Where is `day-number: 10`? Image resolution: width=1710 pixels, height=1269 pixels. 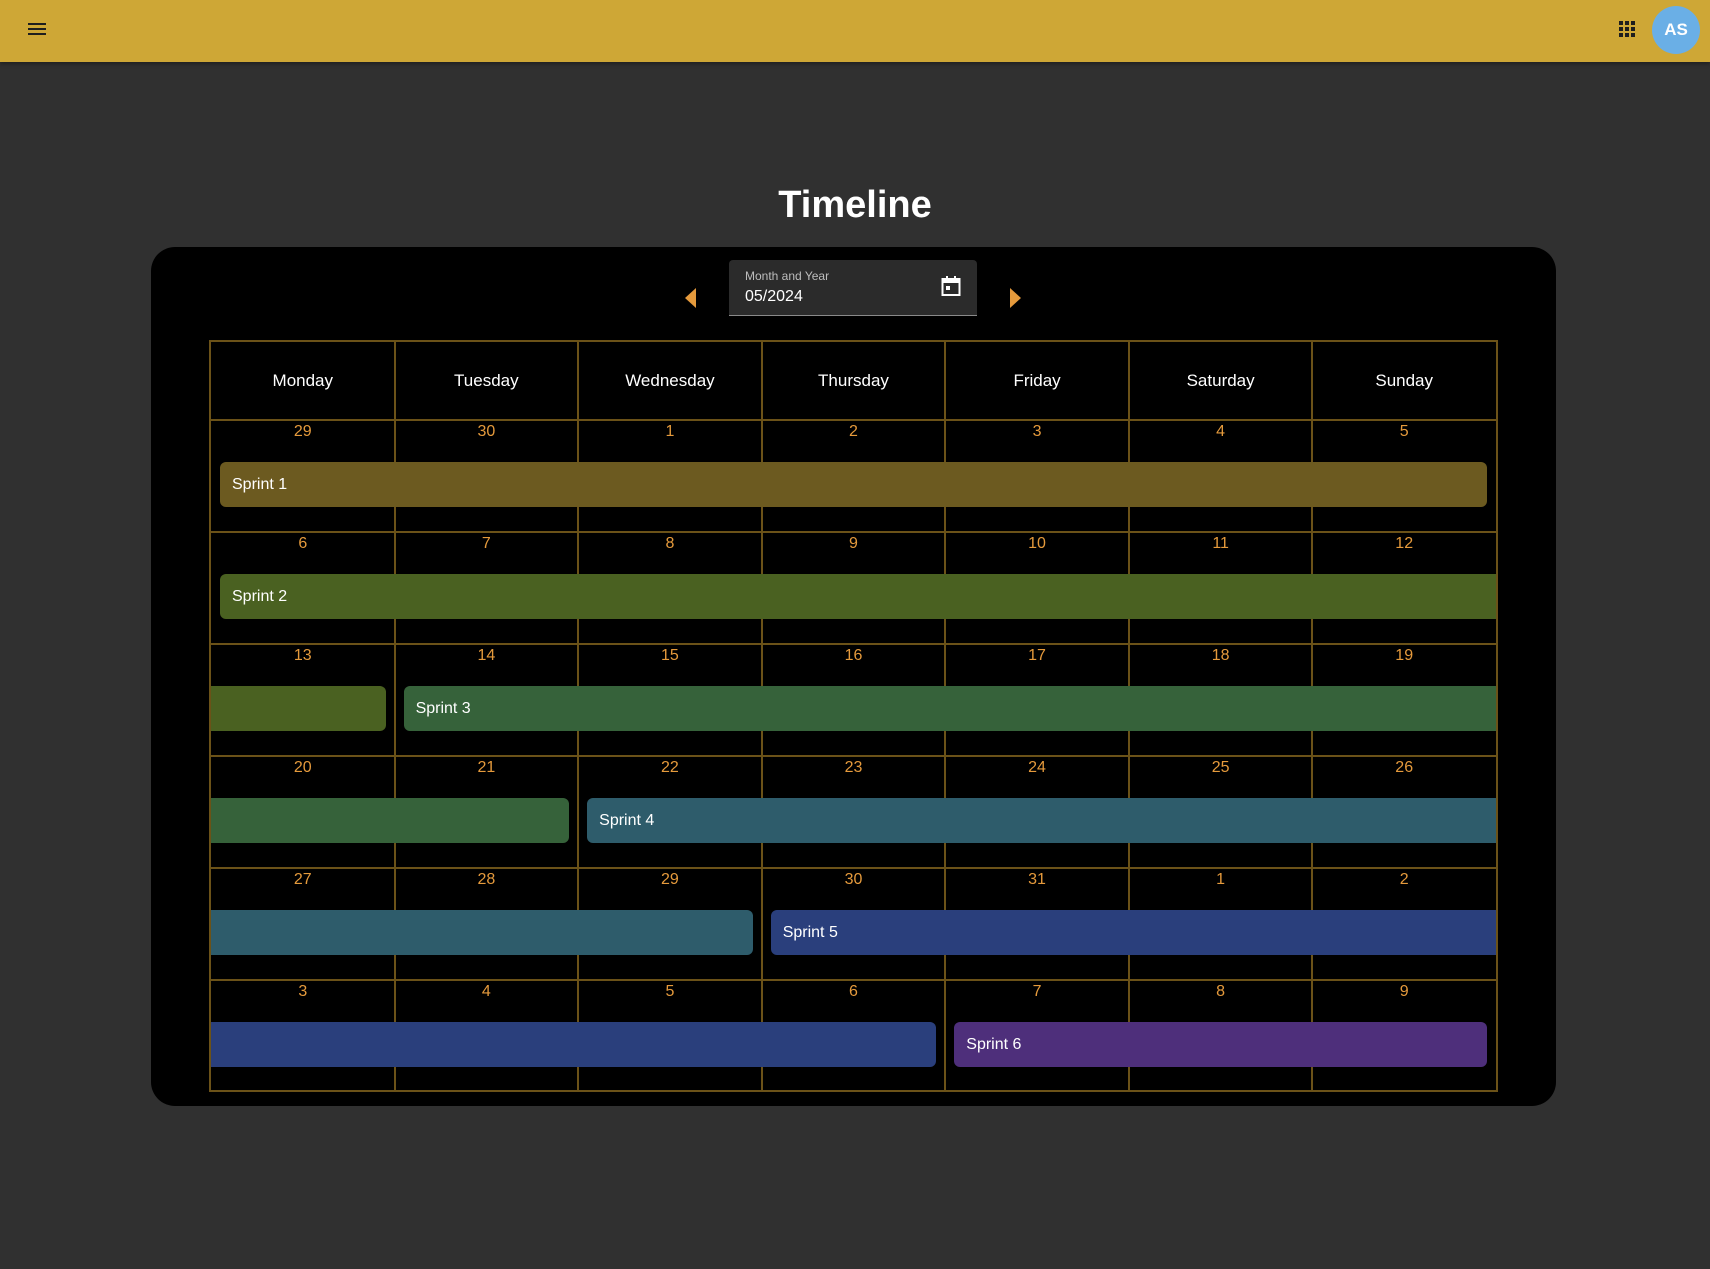
day-number: 10 is located at coordinates (1037, 544).